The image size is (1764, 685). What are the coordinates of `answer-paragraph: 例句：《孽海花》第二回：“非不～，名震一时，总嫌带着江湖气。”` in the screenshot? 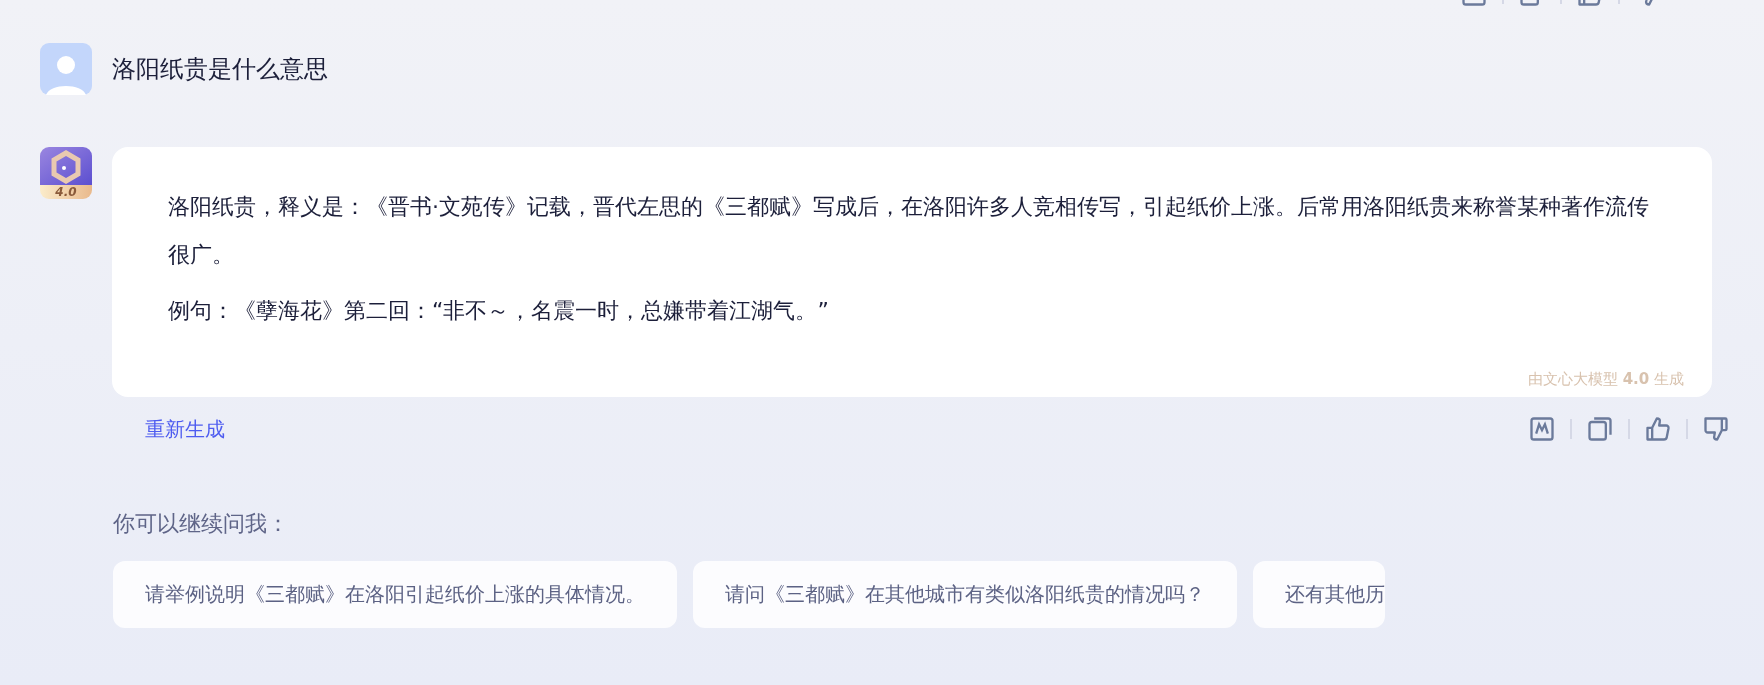 It's located at (499, 311).